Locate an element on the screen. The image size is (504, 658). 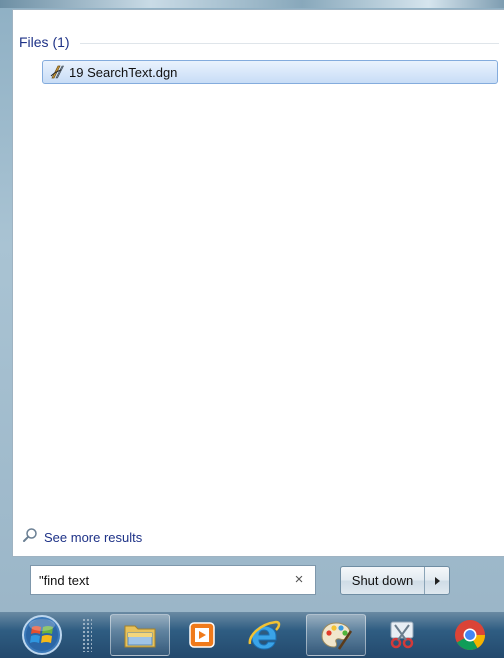
microstation-file-icon is located at coordinates (57, 72).